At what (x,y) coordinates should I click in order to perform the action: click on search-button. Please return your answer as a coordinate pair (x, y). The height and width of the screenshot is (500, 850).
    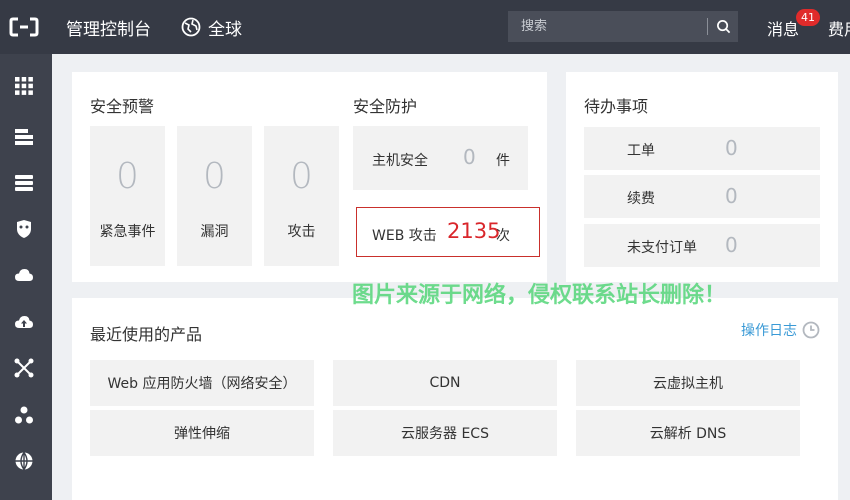
    Looking at the image, I should click on (723, 26).